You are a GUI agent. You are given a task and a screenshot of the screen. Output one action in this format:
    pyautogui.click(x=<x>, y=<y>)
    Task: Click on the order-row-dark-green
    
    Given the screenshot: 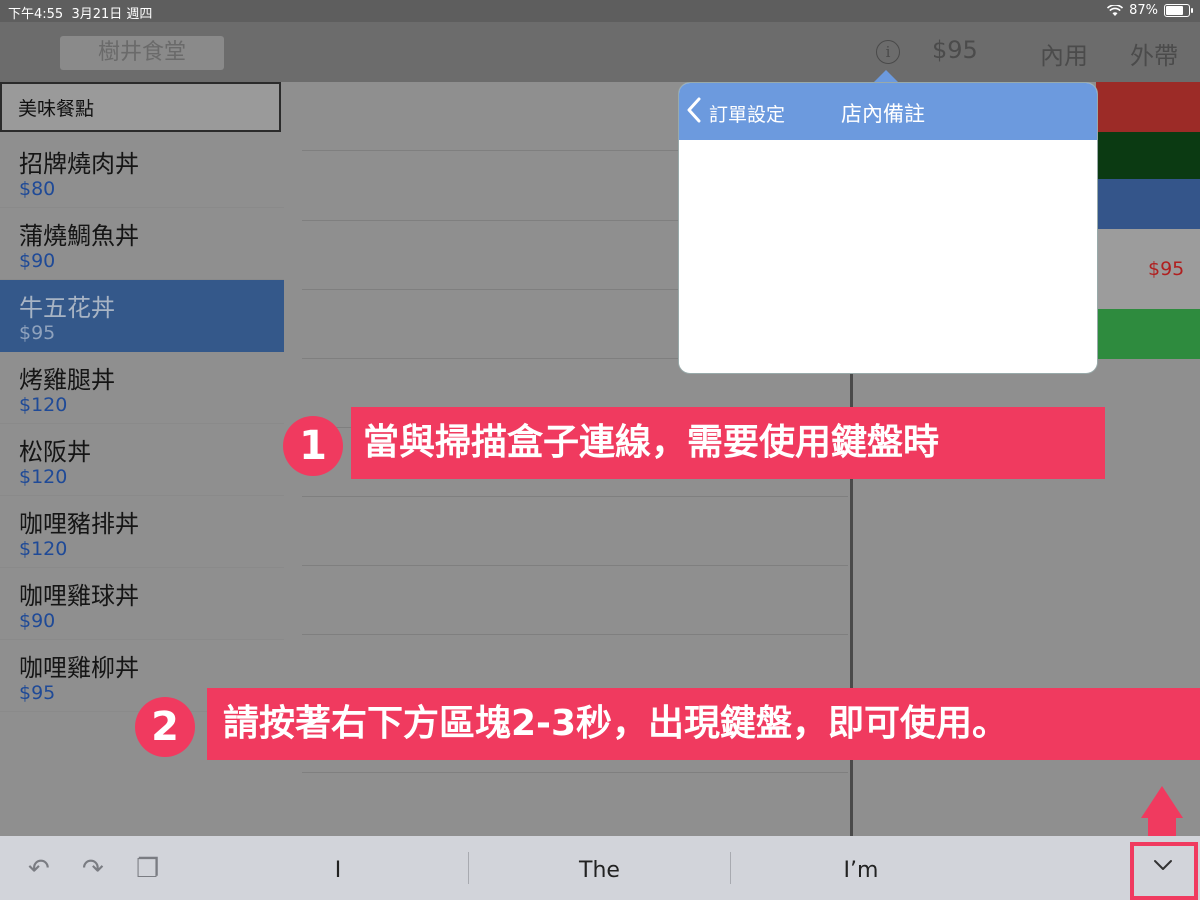 What is the action you would take?
    pyautogui.click(x=1148, y=155)
    